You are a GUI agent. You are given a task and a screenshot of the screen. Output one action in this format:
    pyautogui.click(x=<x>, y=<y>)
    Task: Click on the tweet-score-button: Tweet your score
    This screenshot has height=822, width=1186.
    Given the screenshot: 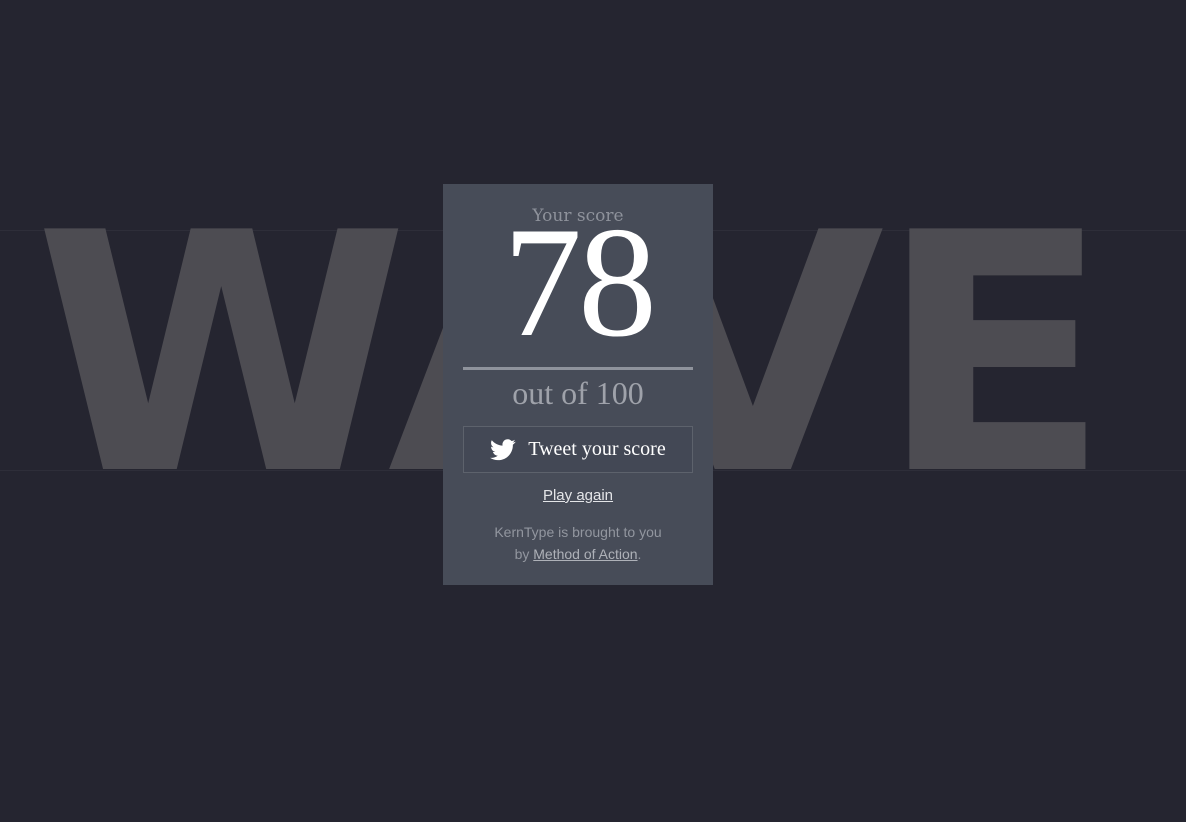 What is the action you would take?
    pyautogui.click(x=578, y=449)
    